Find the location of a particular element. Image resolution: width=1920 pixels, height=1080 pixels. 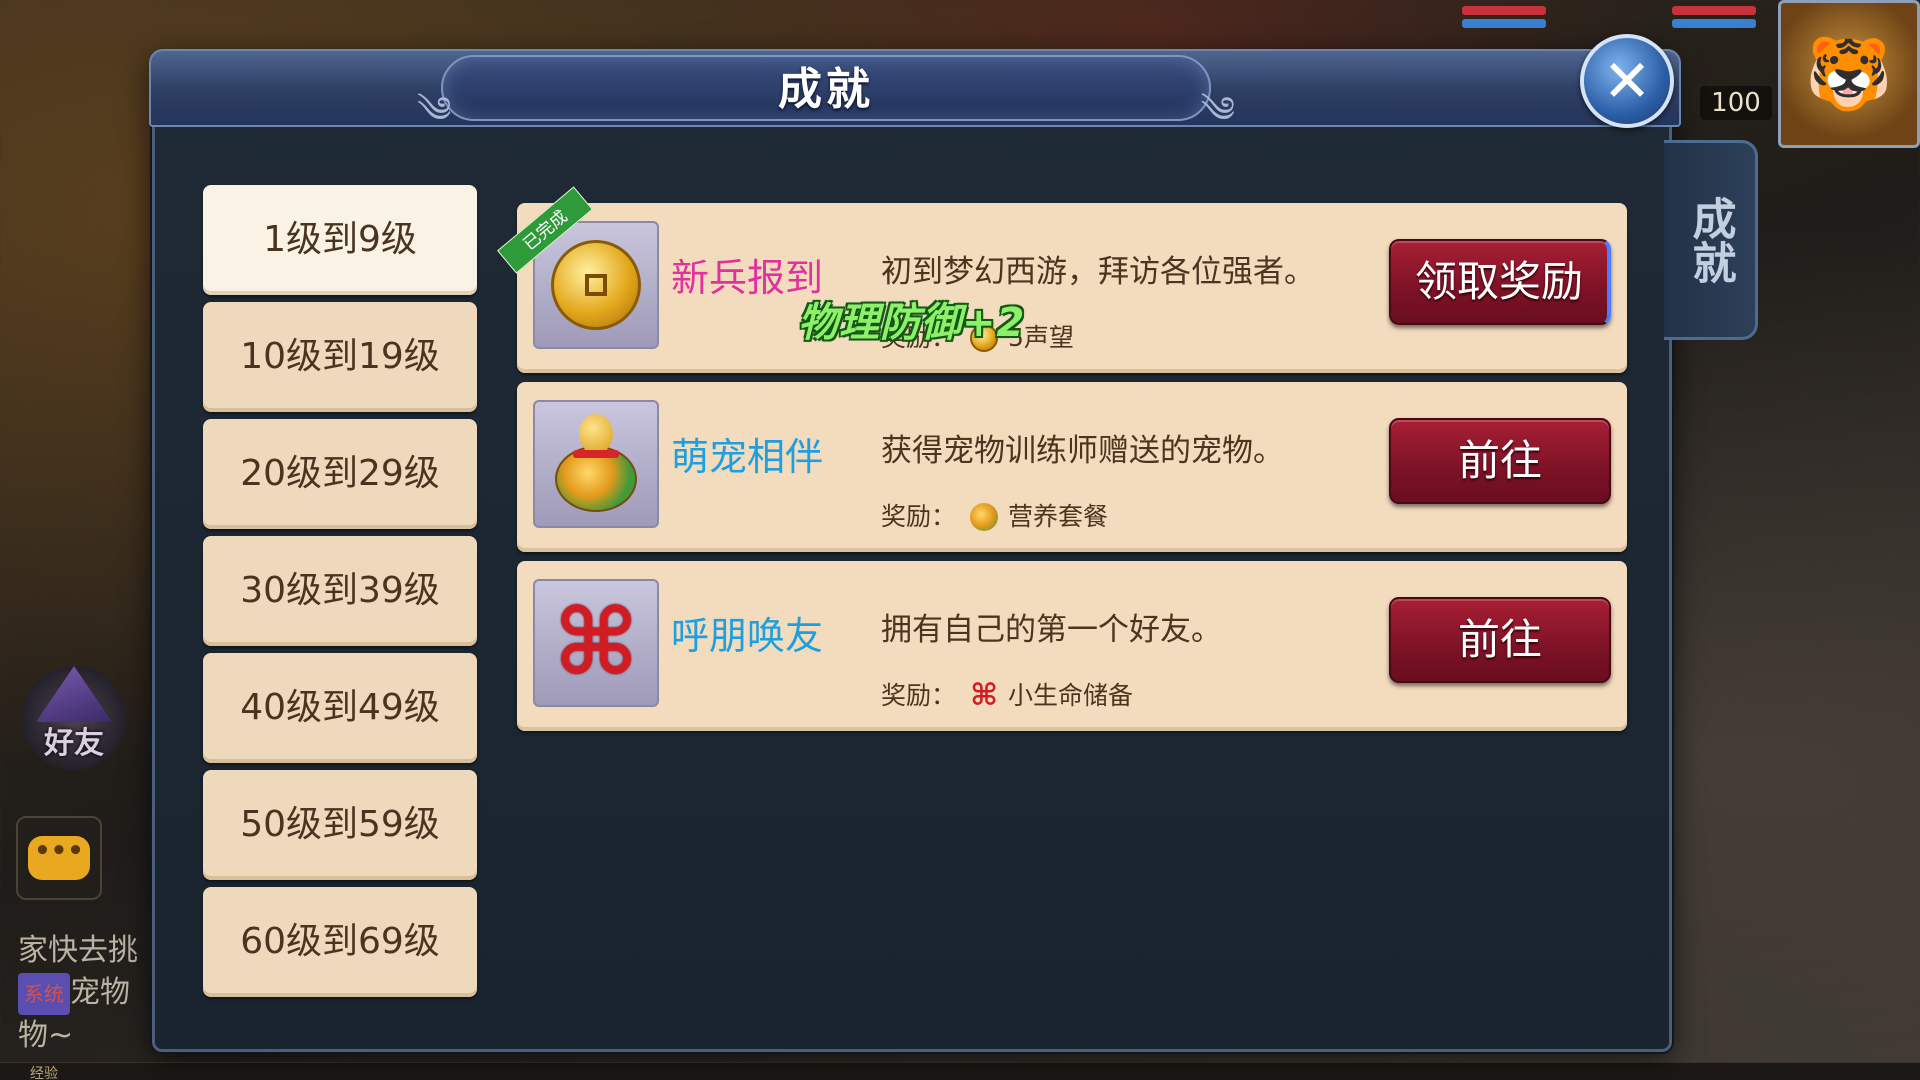

level-tab-1-9: 1级到9级 is located at coordinates (340, 240).